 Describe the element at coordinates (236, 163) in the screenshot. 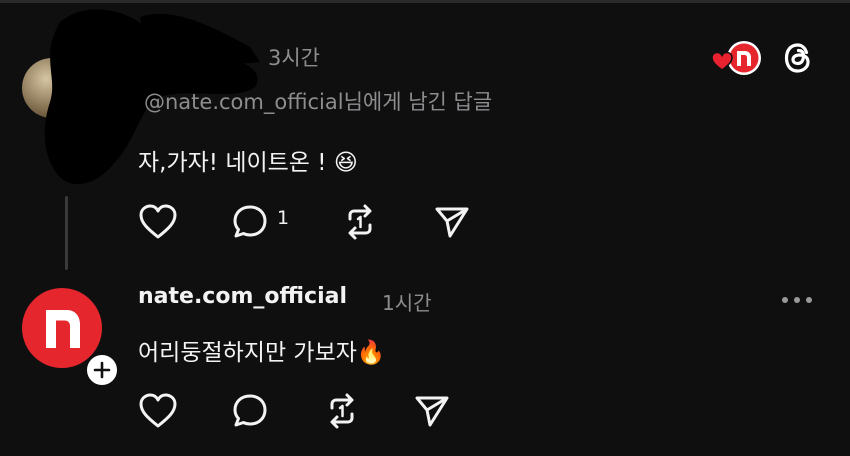

I see `post-text-body: 자,가자! 네이트온 !` at that location.